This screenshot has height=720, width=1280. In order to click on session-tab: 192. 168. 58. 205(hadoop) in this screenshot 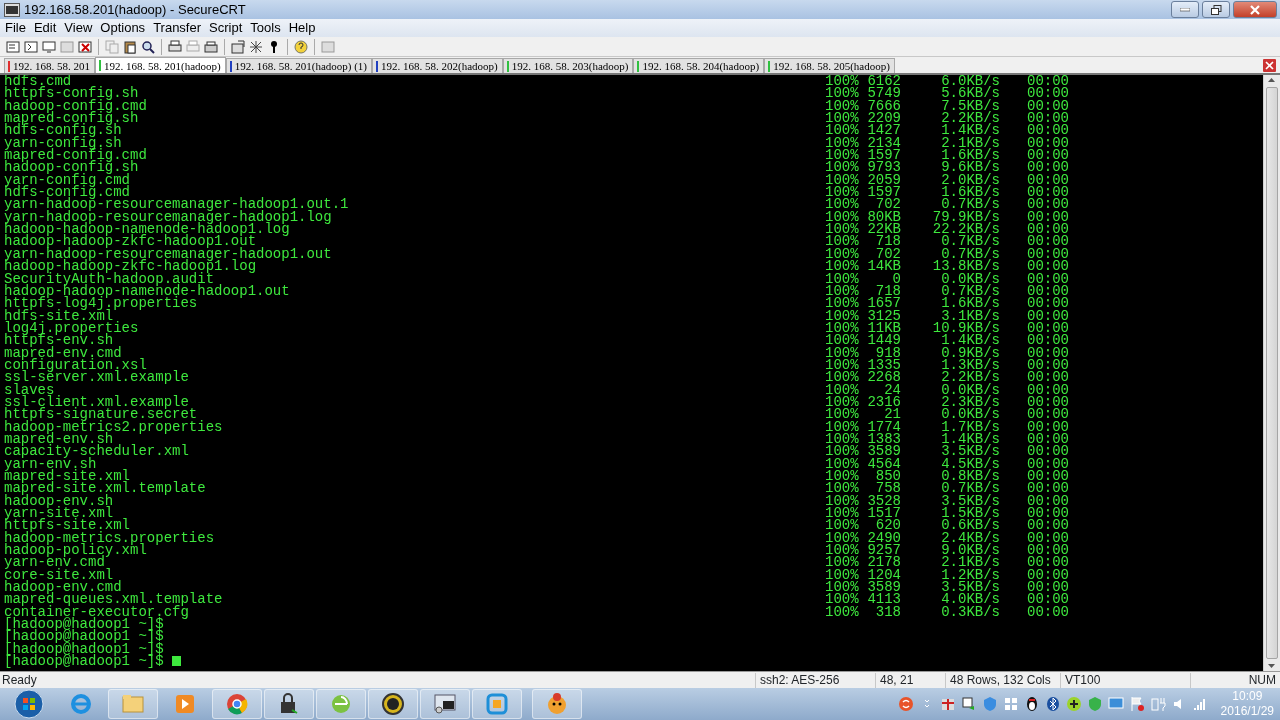, I will do `click(829, 65)`.